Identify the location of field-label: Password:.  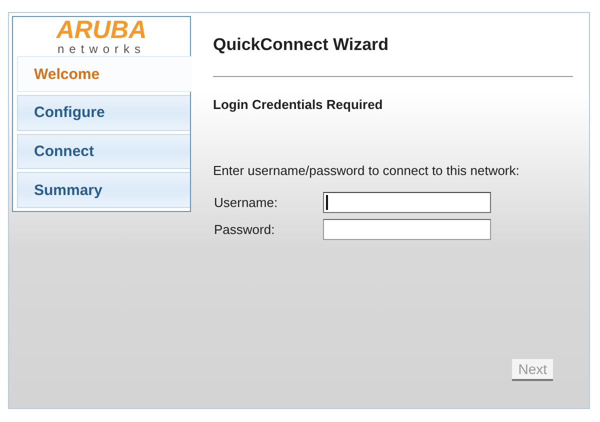
(245, 229).